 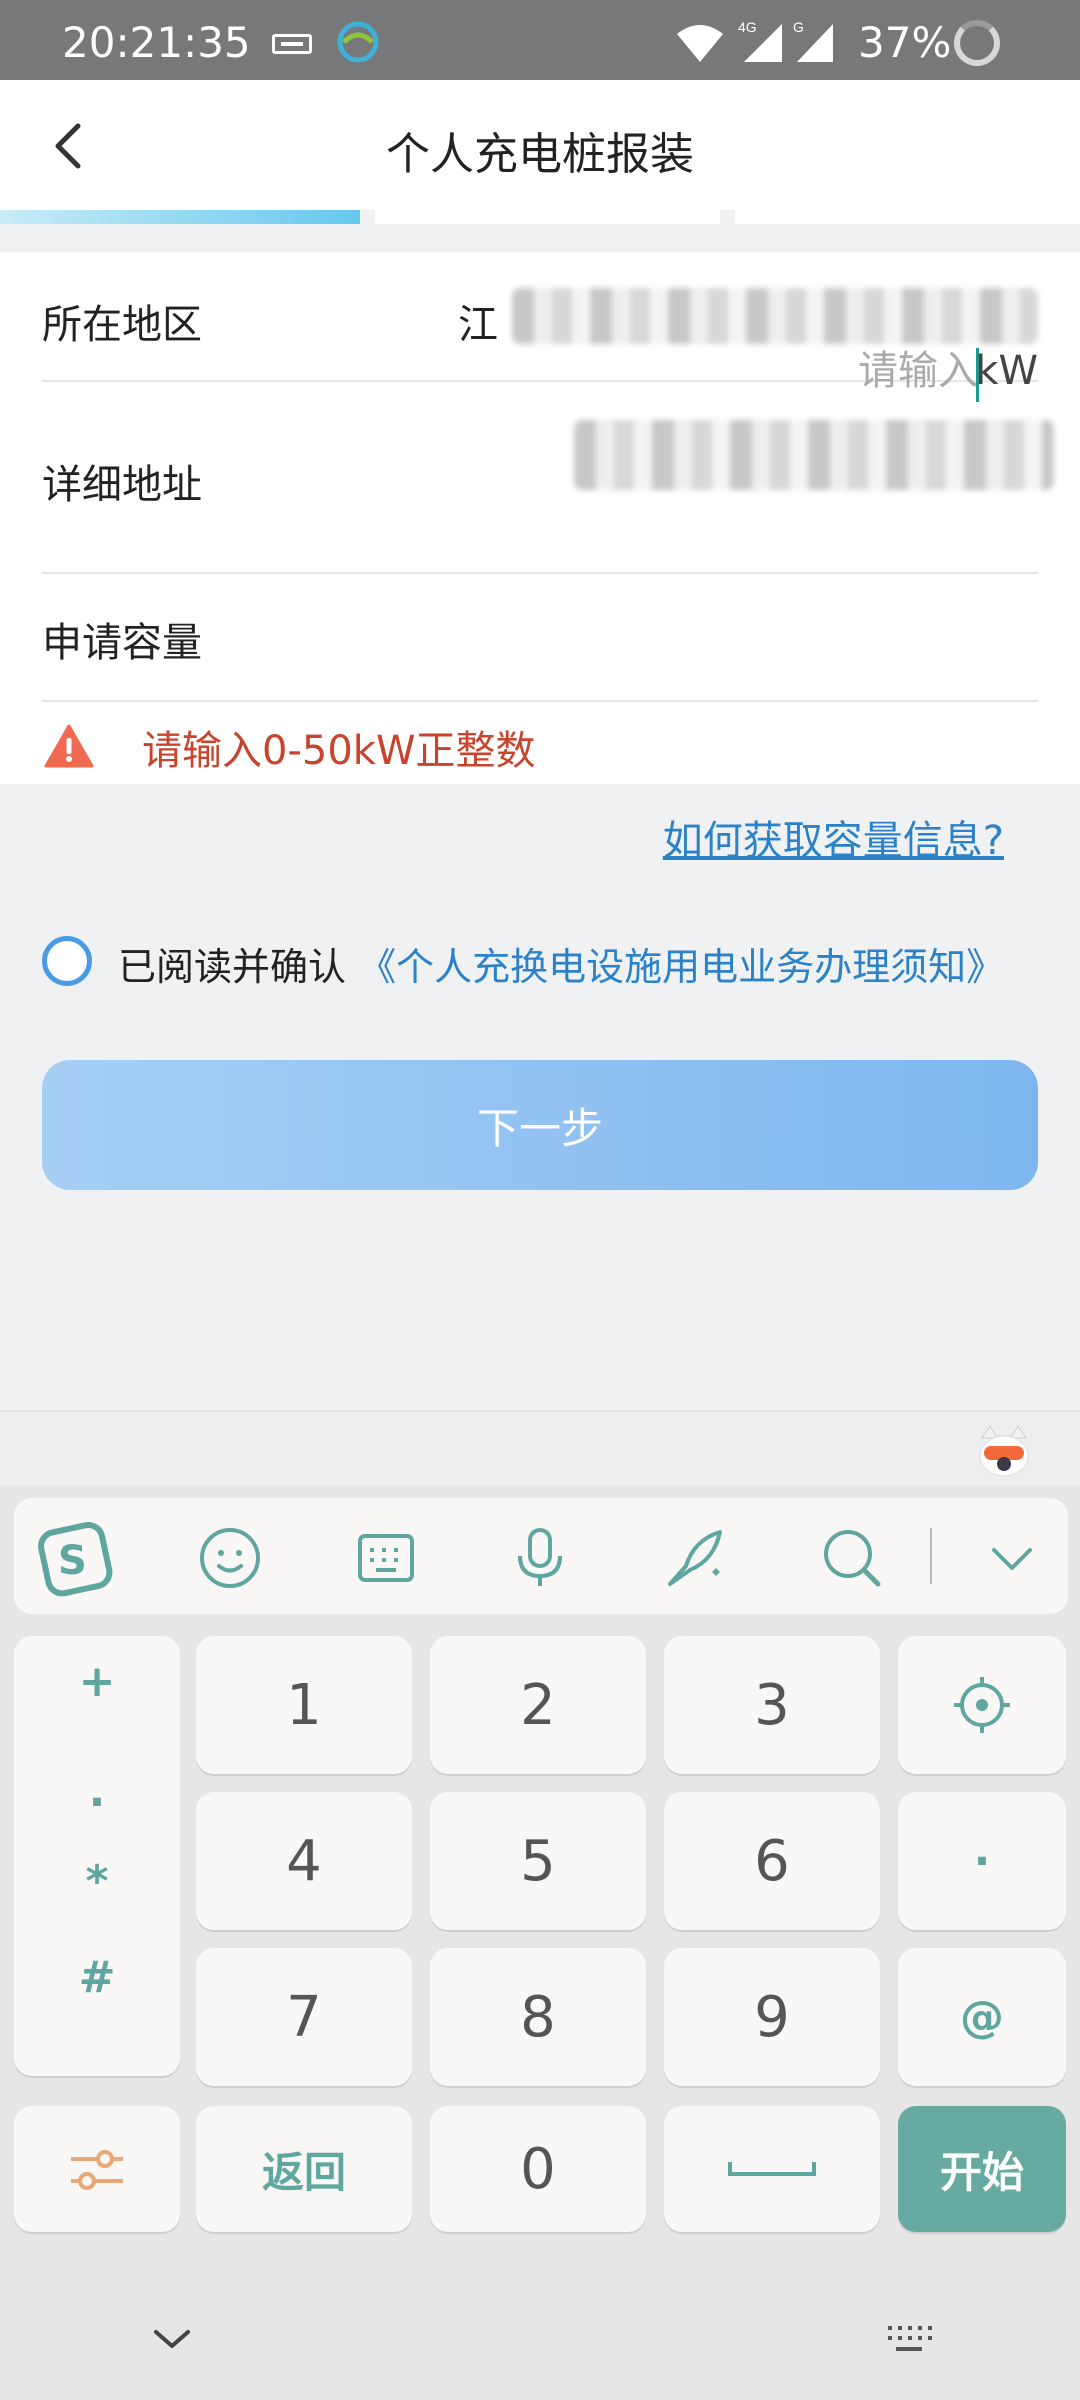 I want to click on hide-keyboard-icon, so click(x=172, y=2339).